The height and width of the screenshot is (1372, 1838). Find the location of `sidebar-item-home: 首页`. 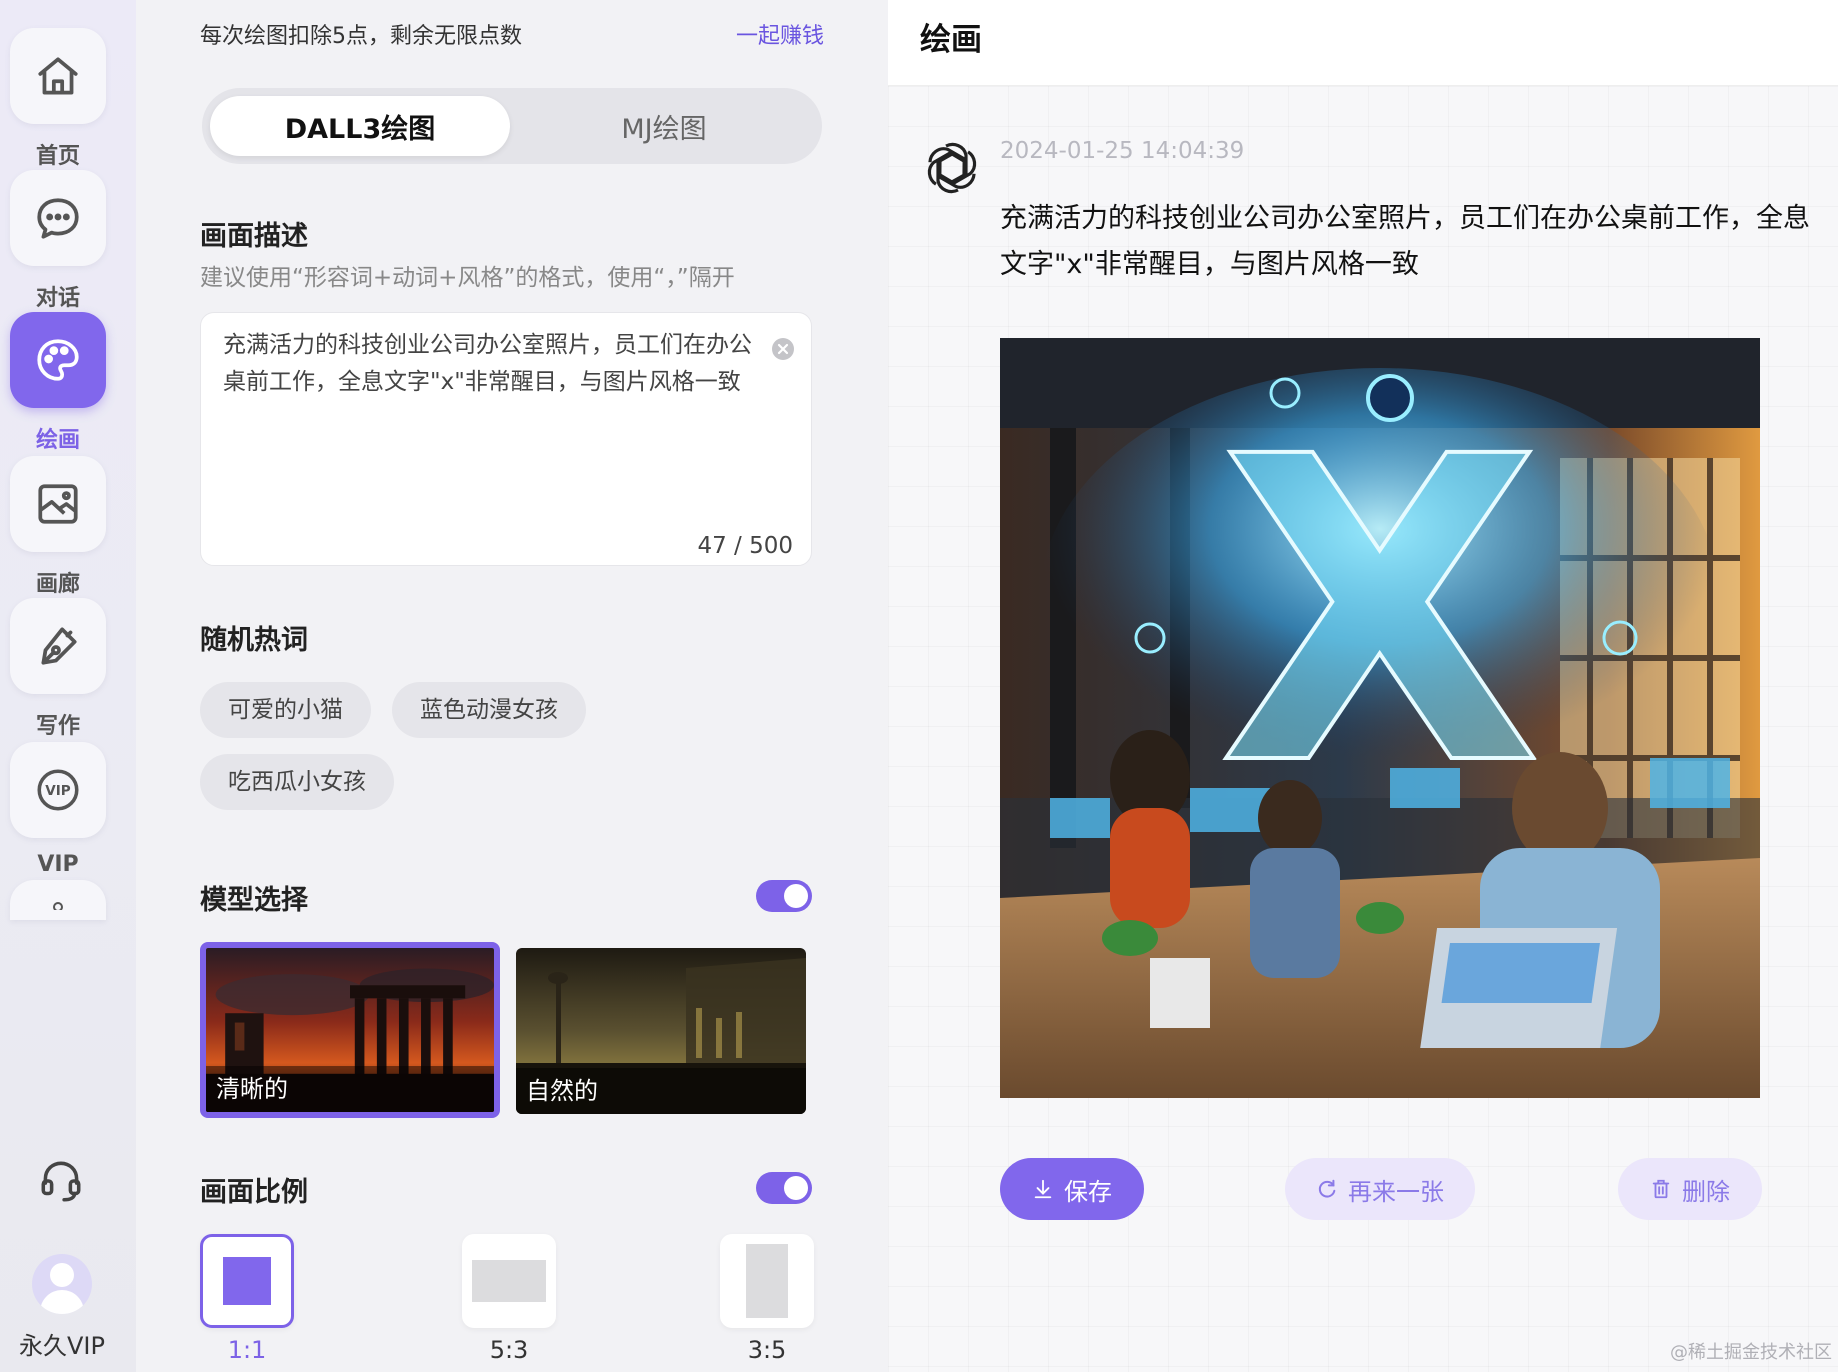

sidebar-item-home: 首页 is located at coordinates (58, 99).